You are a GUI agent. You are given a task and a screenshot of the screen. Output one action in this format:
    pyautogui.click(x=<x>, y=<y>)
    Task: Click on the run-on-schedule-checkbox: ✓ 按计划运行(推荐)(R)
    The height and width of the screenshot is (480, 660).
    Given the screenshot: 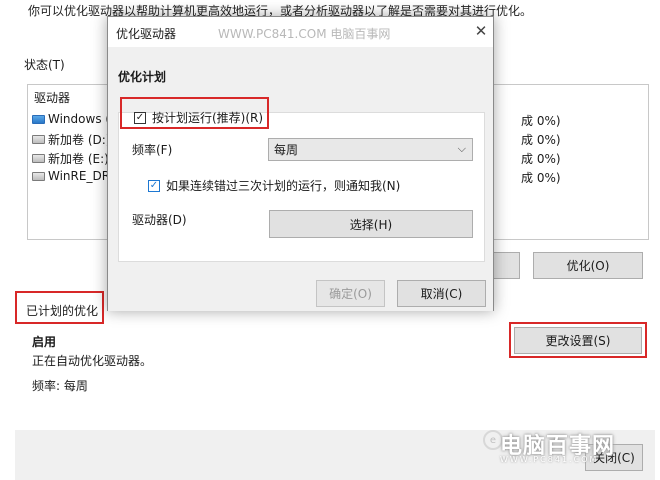 What is the action you would take?
    pyautogui.click(x=198, y=117)
    